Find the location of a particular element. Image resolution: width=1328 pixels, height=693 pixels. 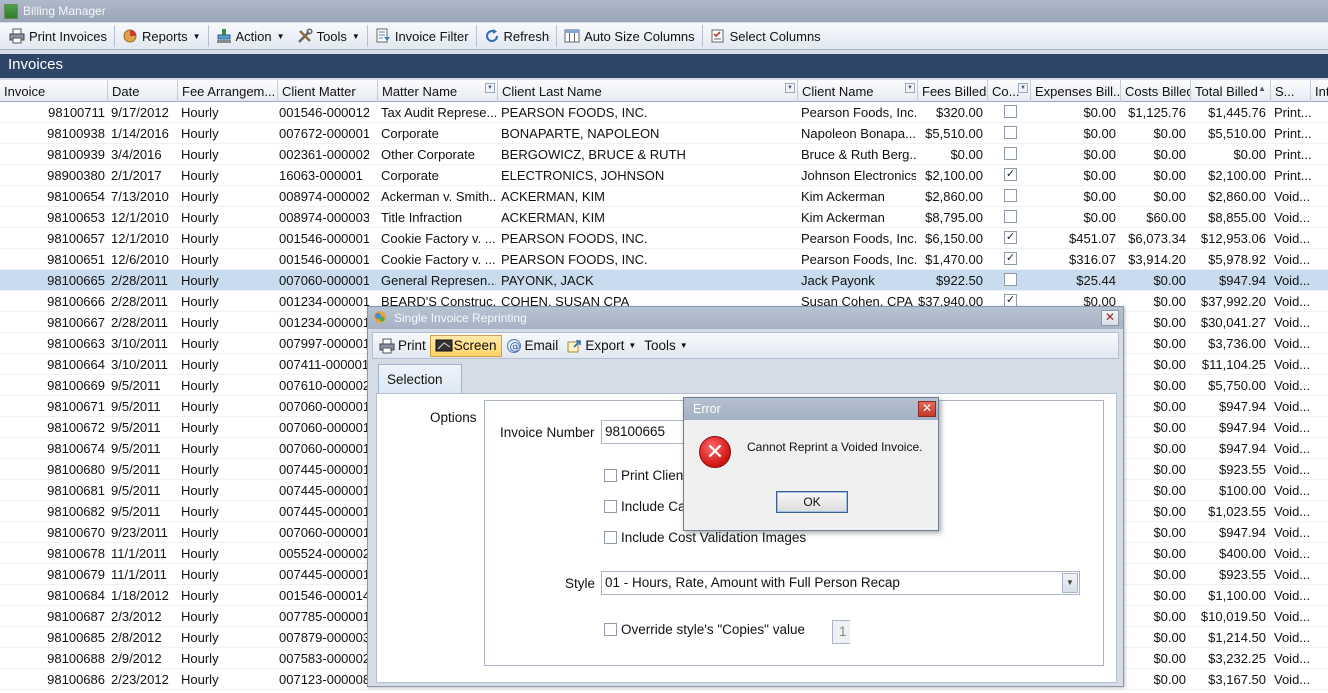

cell-matter: 008974-000003 is located at coordinates (324, 217).